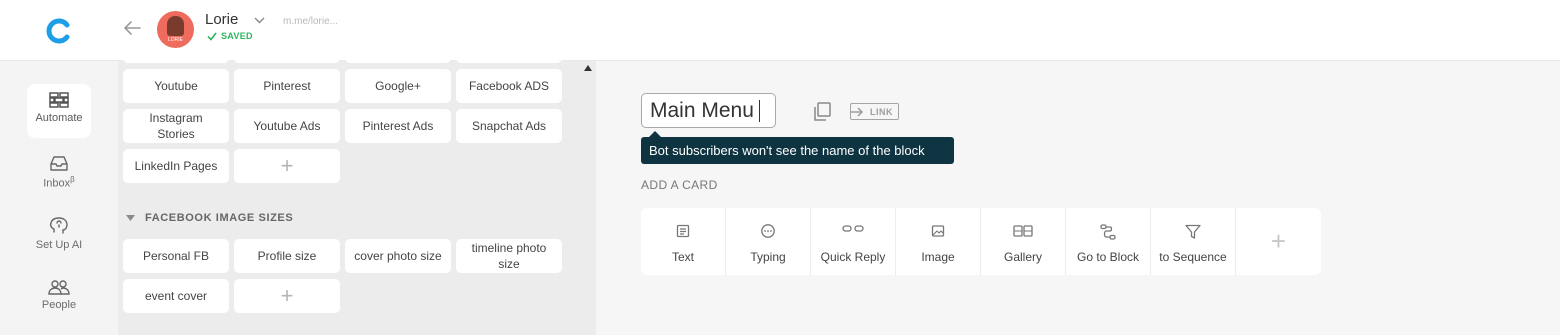  What do you see at coordinates (287, 166) in the screenshot?
I see `add-plugin-button: +` at bounding box center [287, 166].